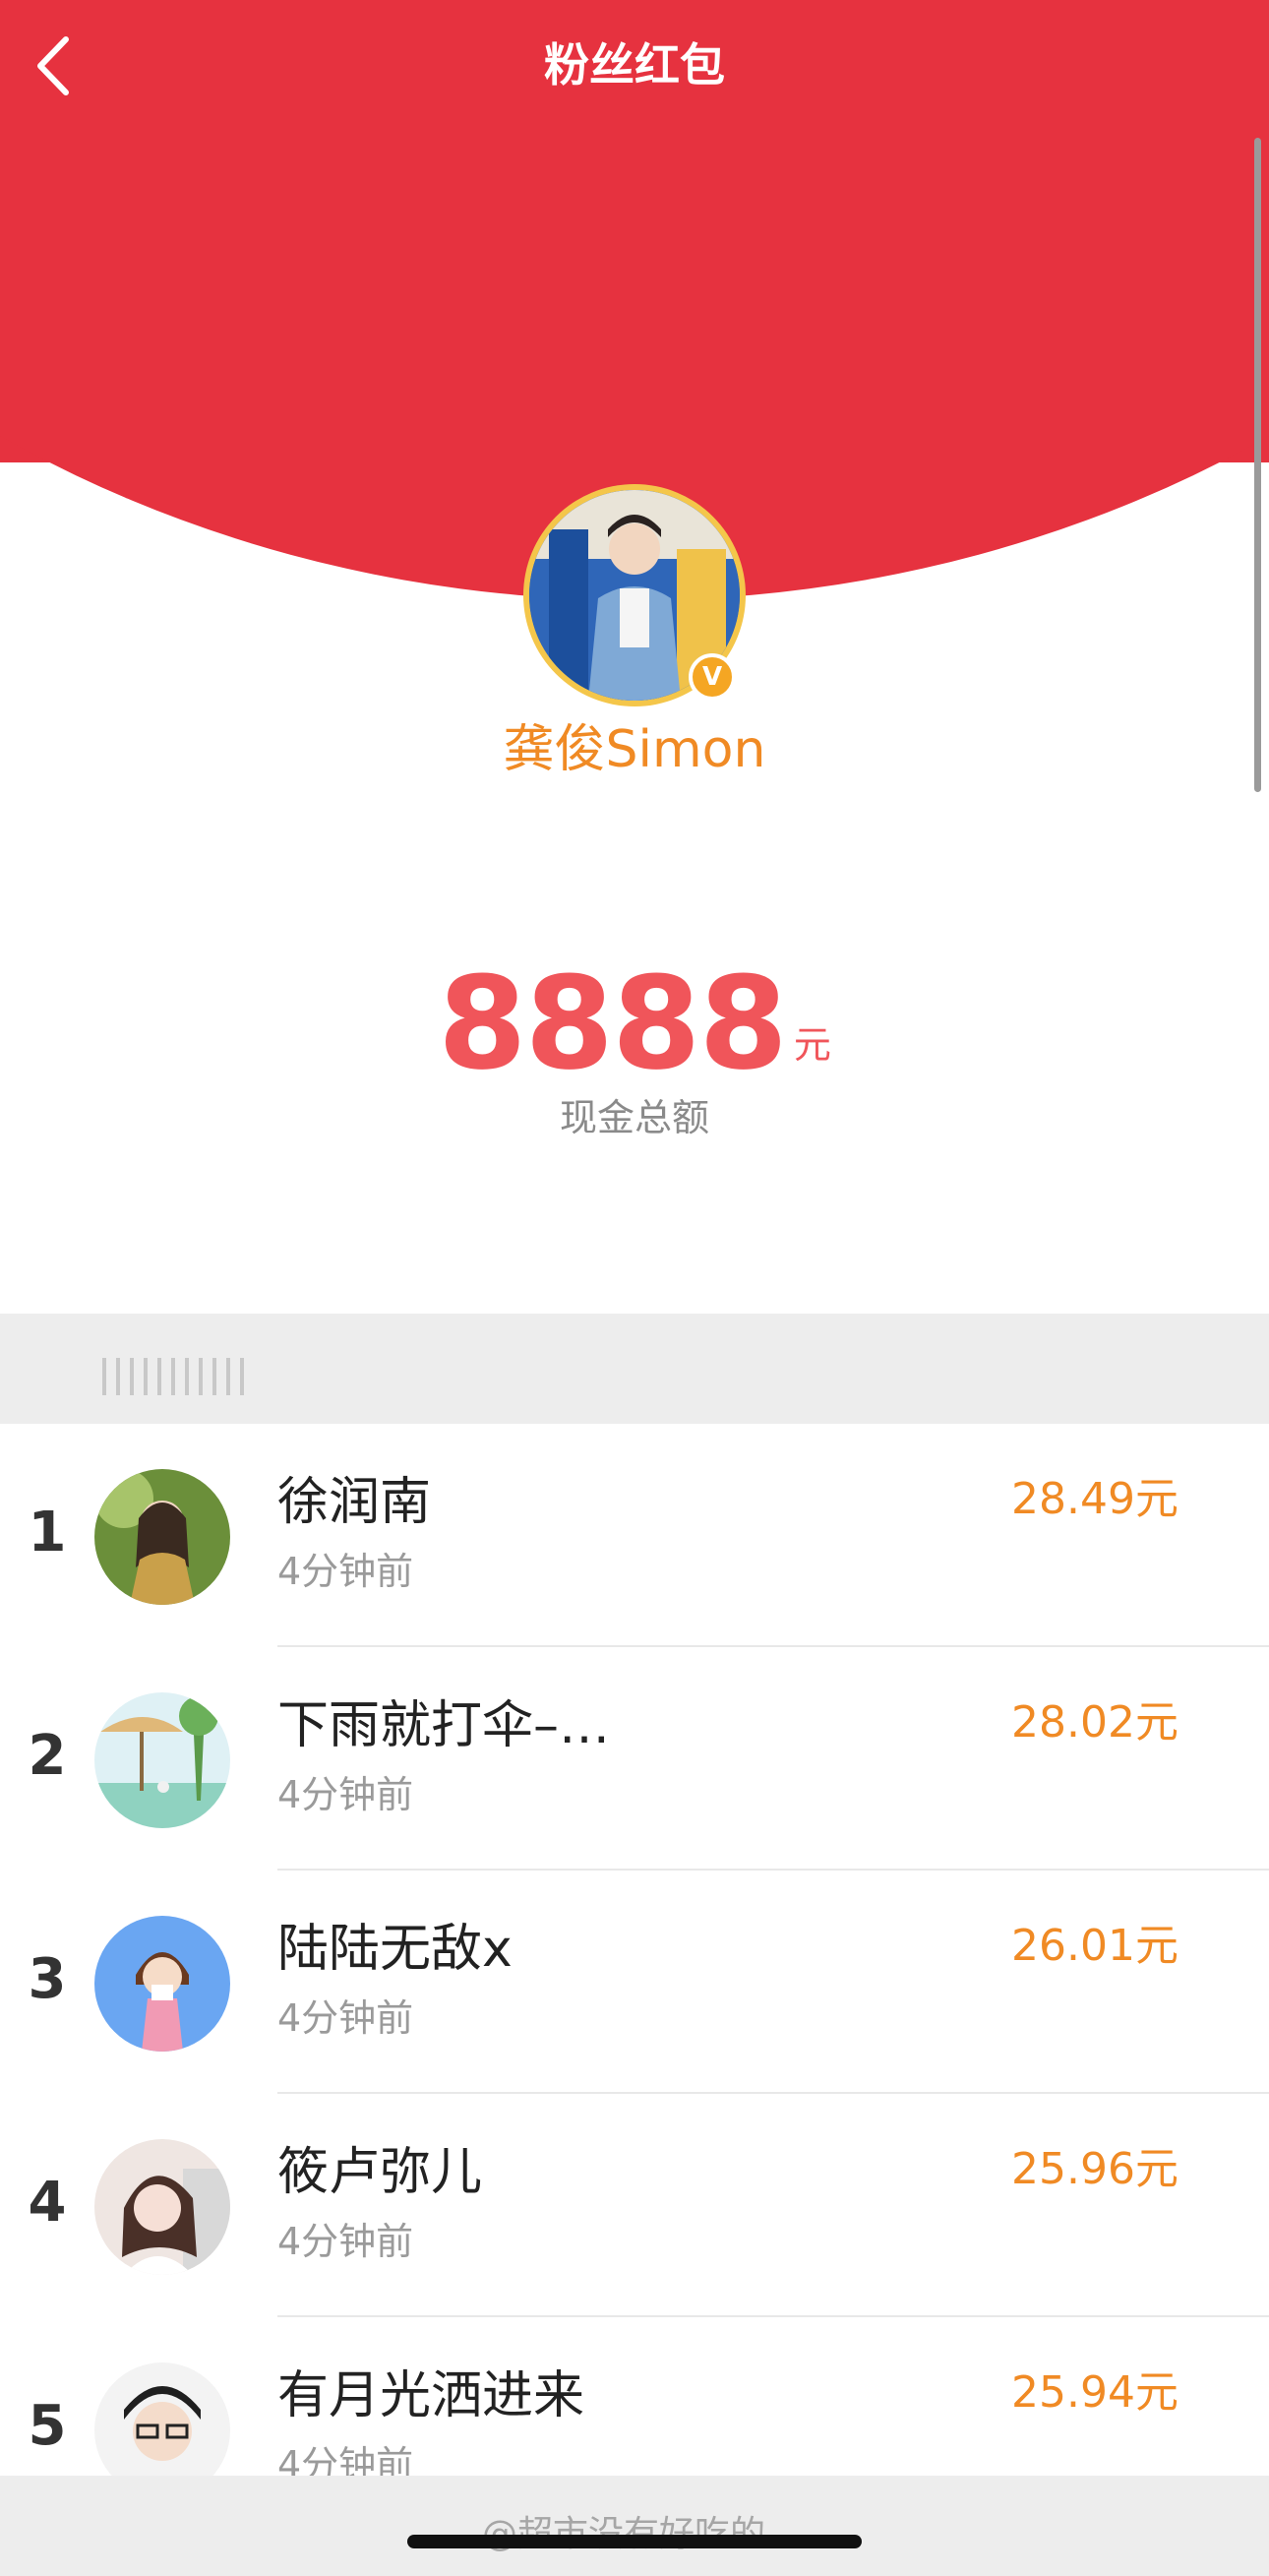  I want to click on sender-name: 龚俊Simon, so click(634, 749).